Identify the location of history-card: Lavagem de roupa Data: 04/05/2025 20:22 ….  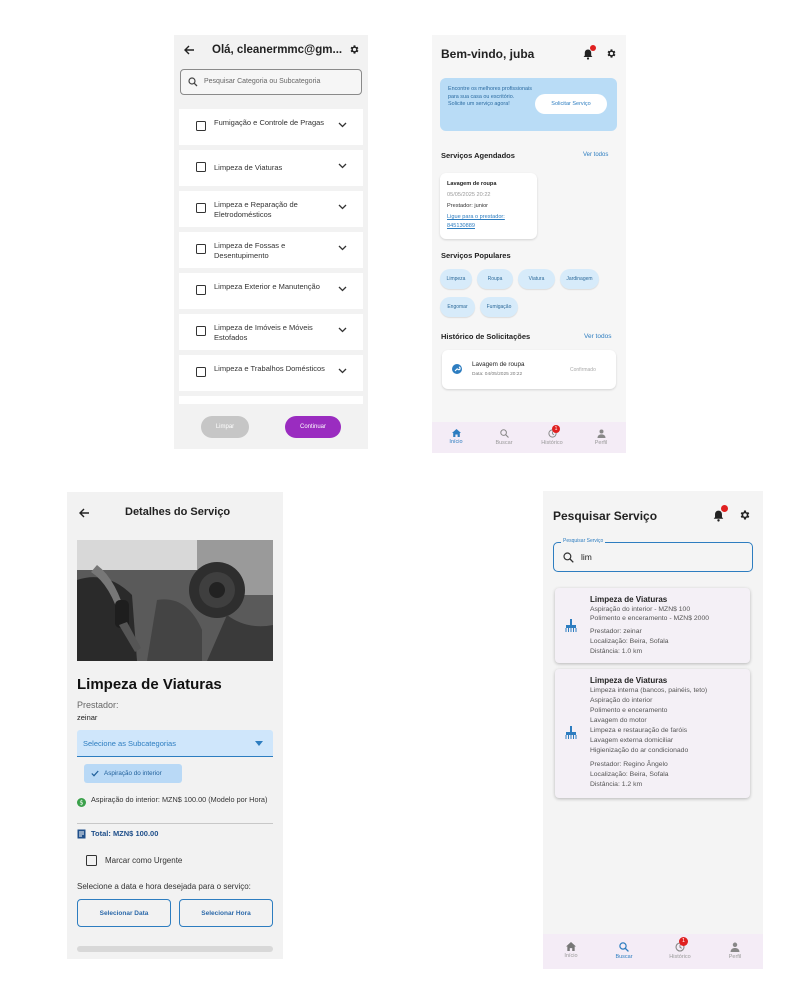
(529, 369).